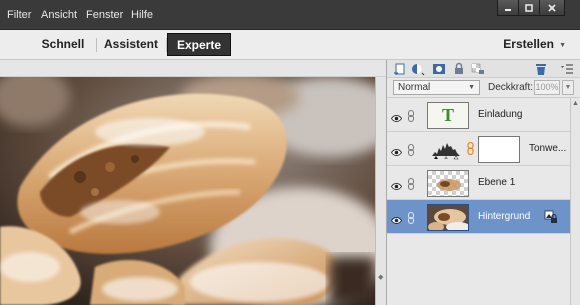 The image size is (580, 305). What do you see at coordinates (508, 8) in the screenshot?
I see `minimize-icon` at bounding box center [508, 8].